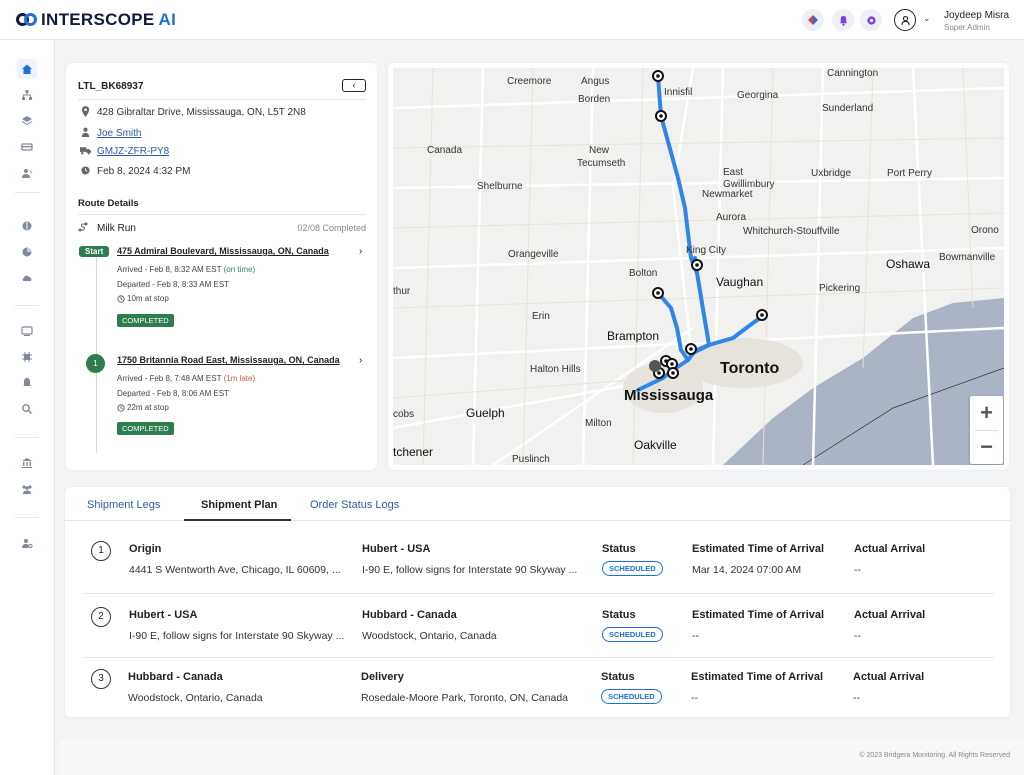 Image resolution: width=1024 pixels, height=775 pixels. Describe the element at coordinates (409, 615) in the screenshot. I see `to-title: Hubbard - Canada` at that location.